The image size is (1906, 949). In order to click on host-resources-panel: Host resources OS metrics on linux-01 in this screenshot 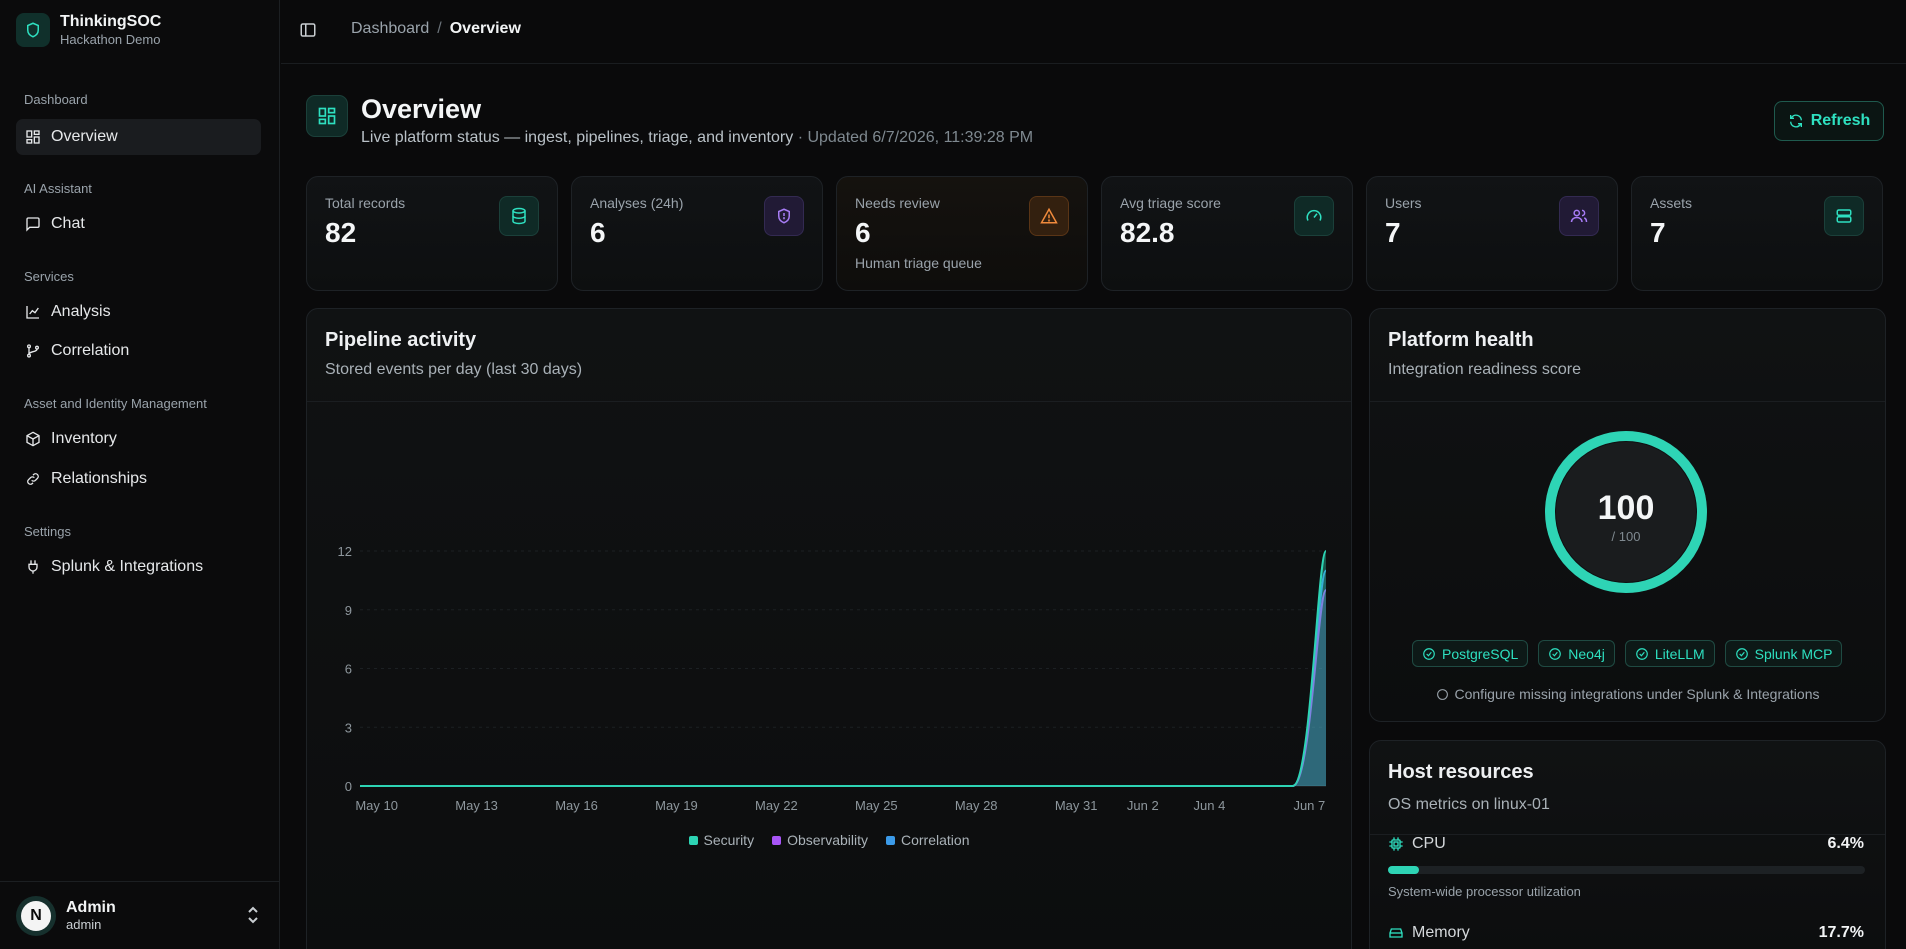, I will do `click(1627, 844)`.